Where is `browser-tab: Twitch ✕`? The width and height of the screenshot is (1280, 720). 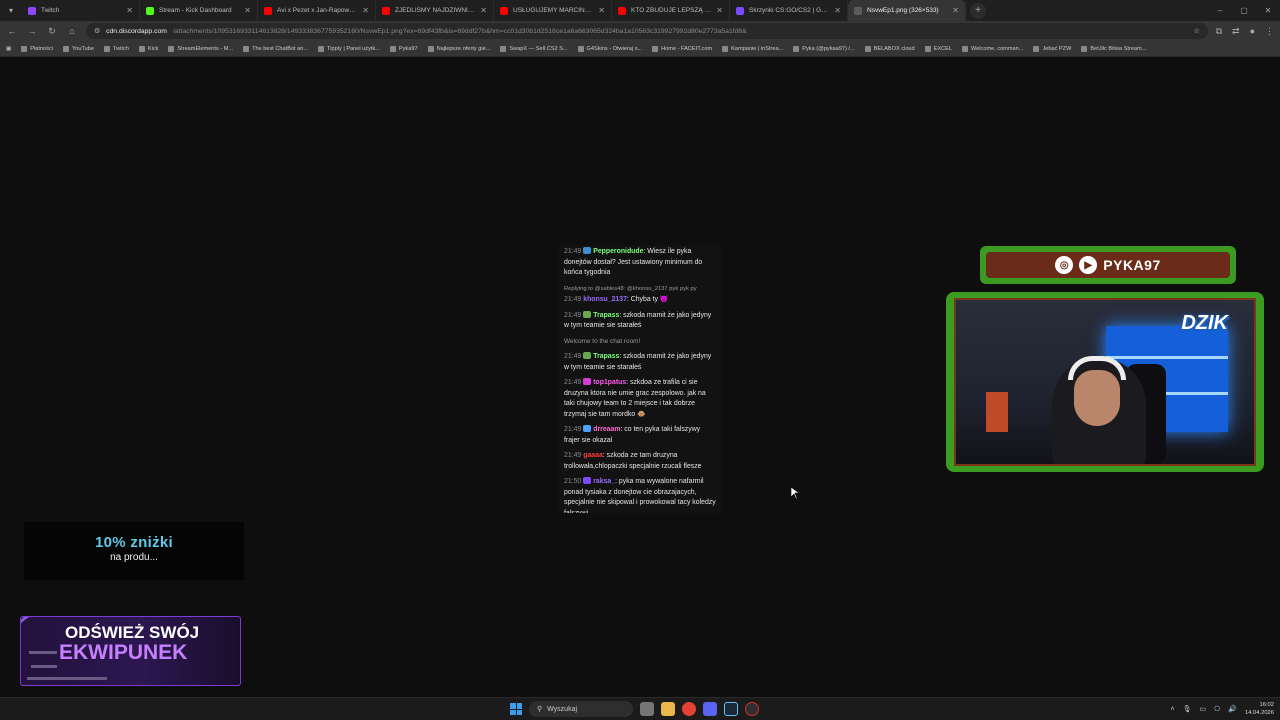
browser-tab: Twitch ✕ is located at coordinates (81, 10).